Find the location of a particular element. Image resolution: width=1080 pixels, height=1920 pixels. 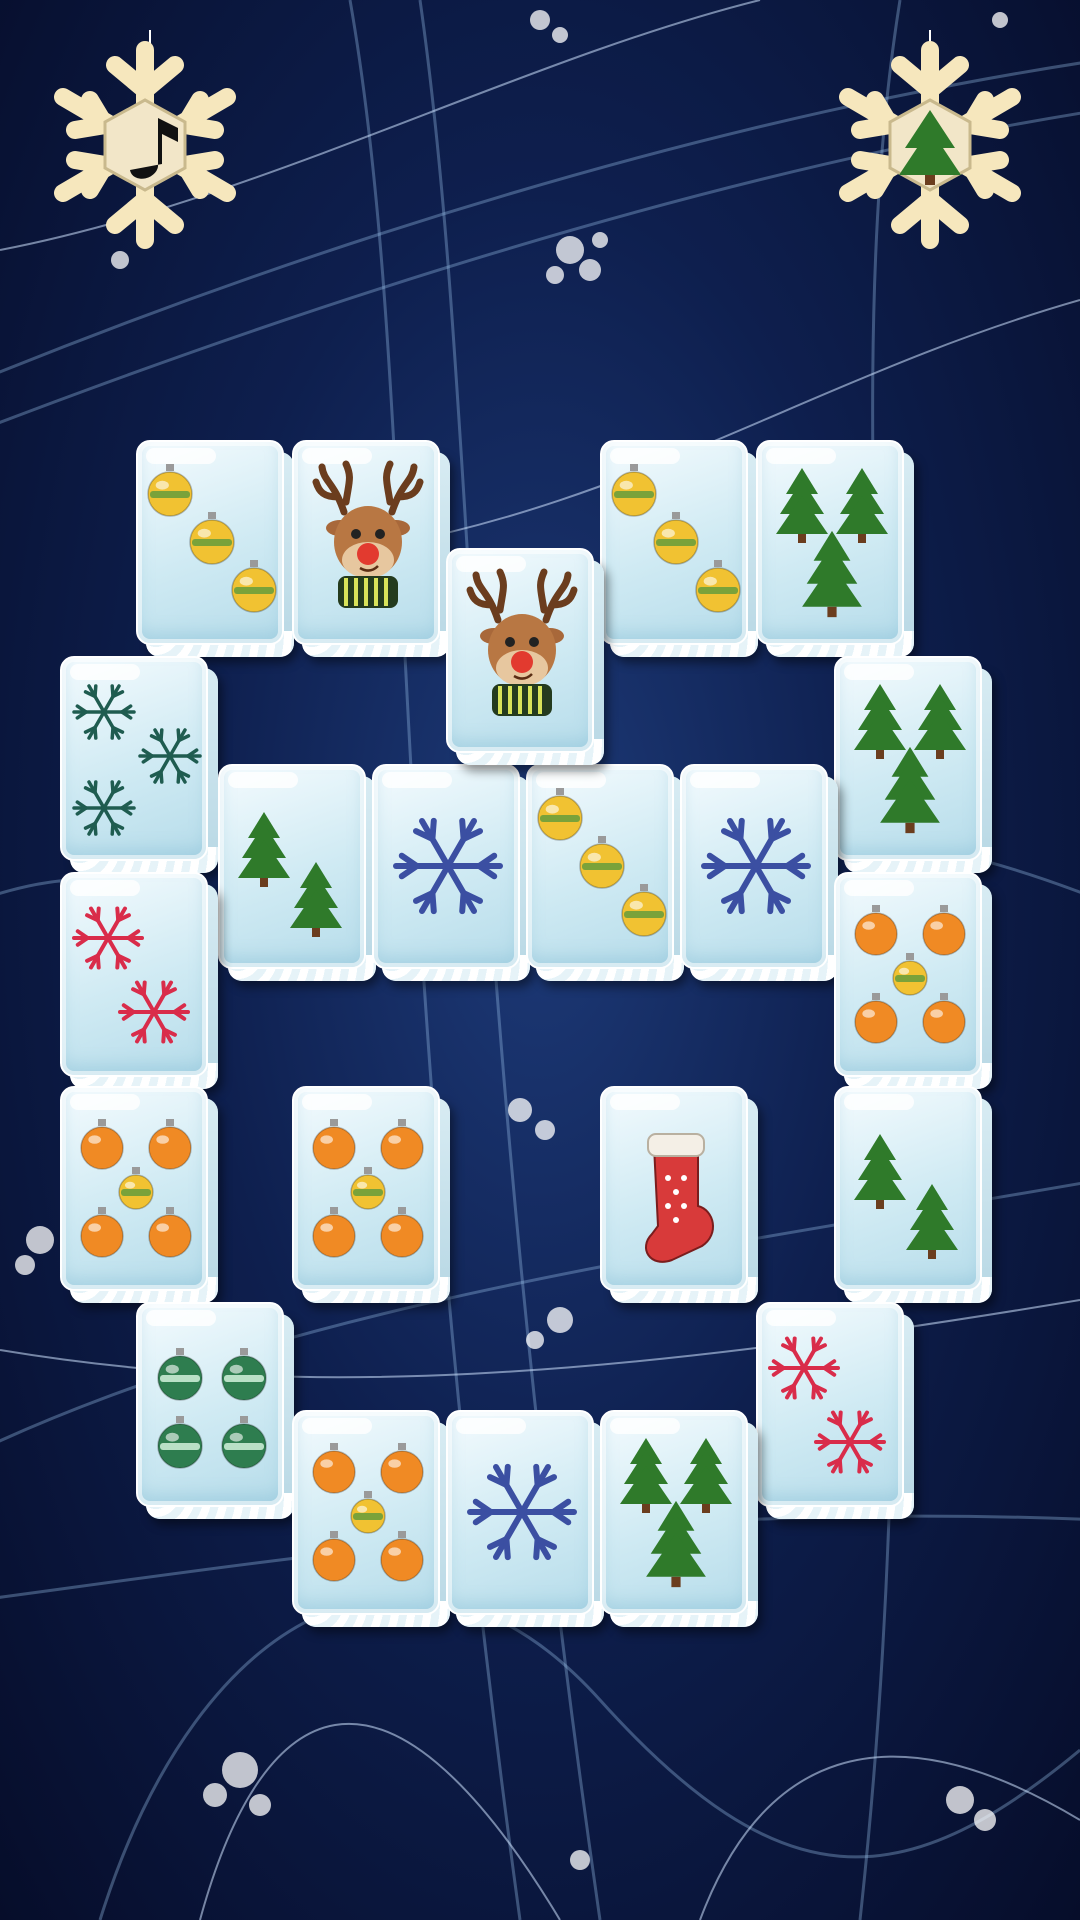

stocking-icon is located at coordinates (679, 1198).